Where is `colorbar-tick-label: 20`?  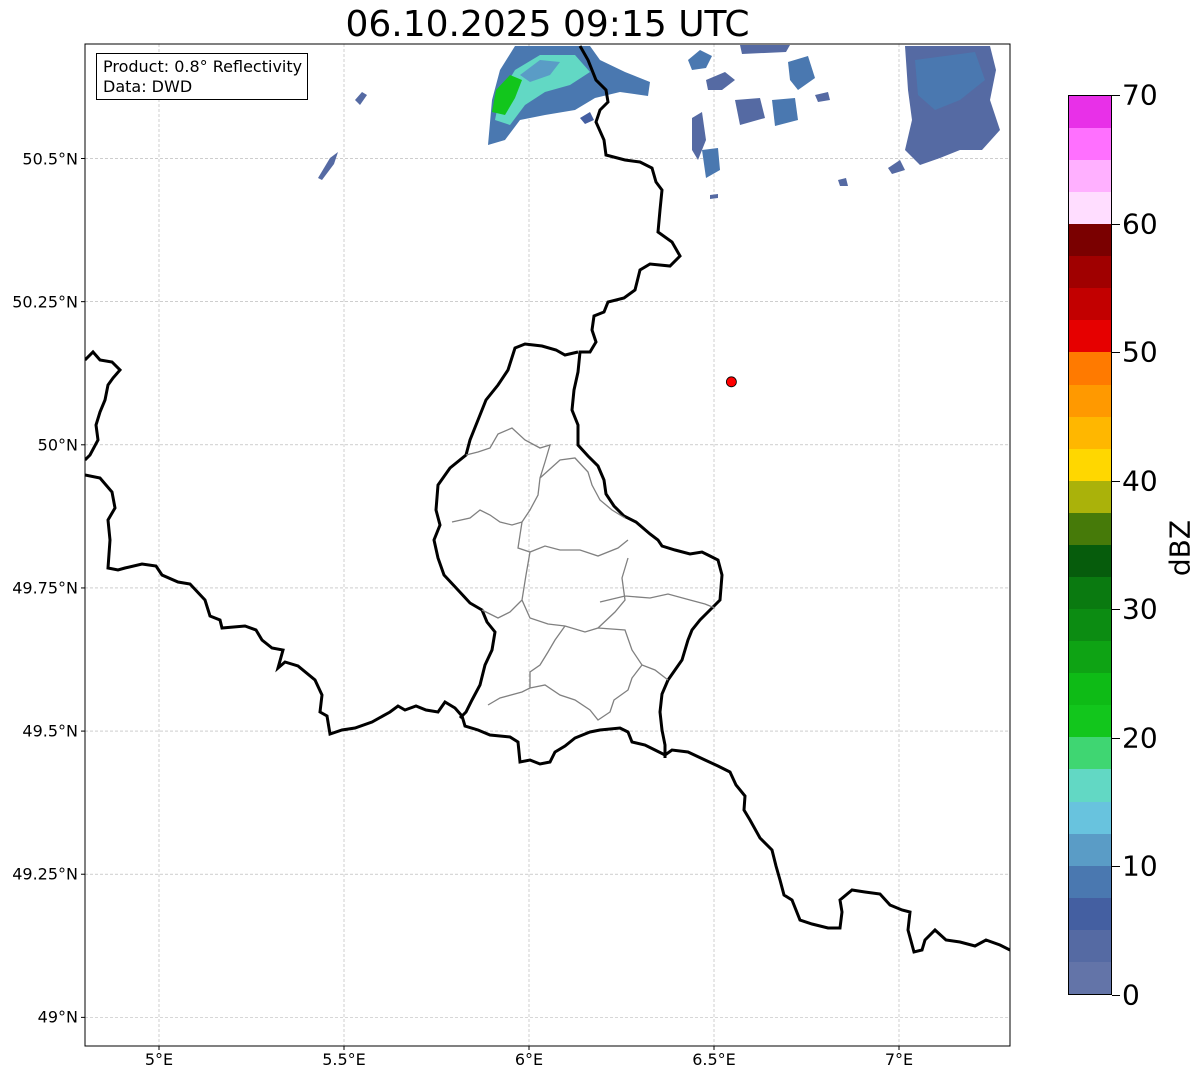
colorbar-tick-label: 20 is located at coordinates (1140, 738).